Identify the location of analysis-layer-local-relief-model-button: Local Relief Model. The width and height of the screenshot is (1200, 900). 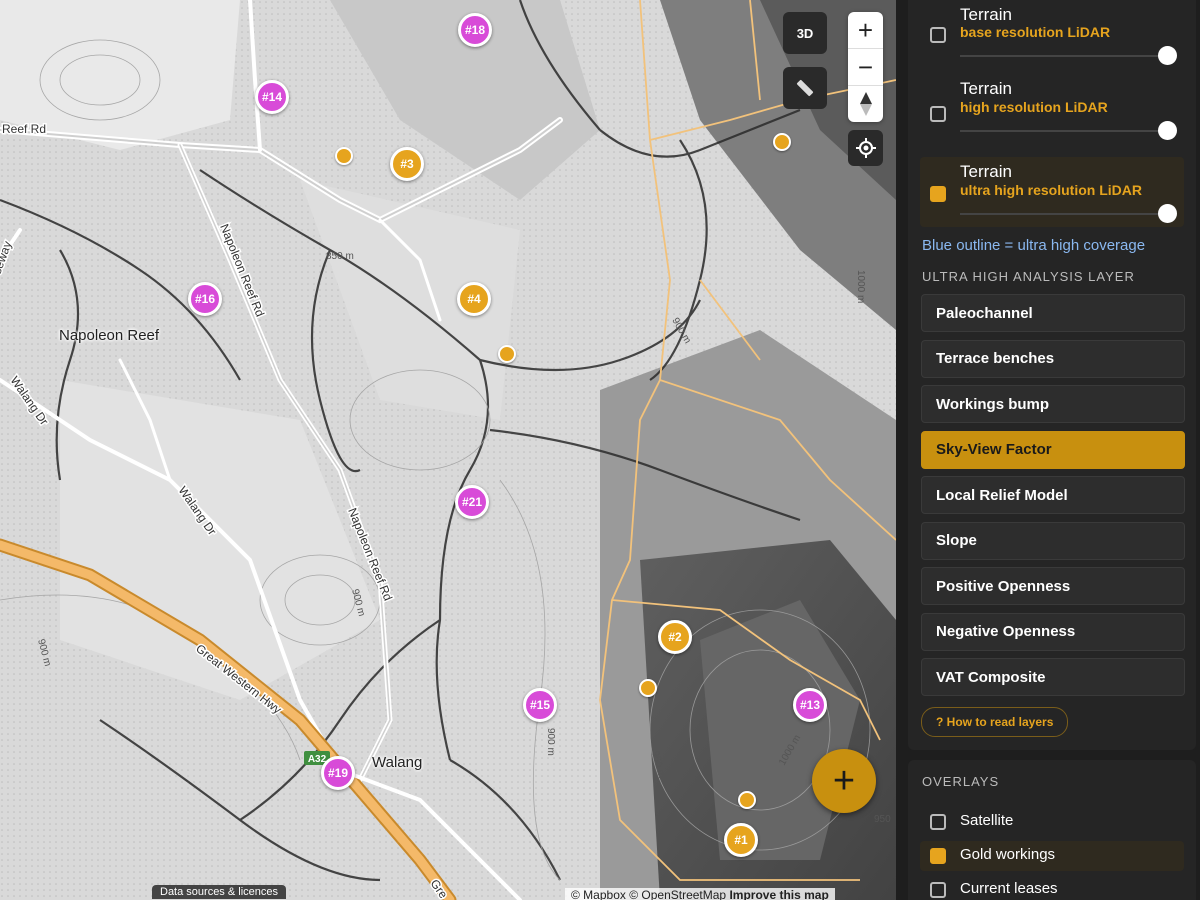
(1053, 495).